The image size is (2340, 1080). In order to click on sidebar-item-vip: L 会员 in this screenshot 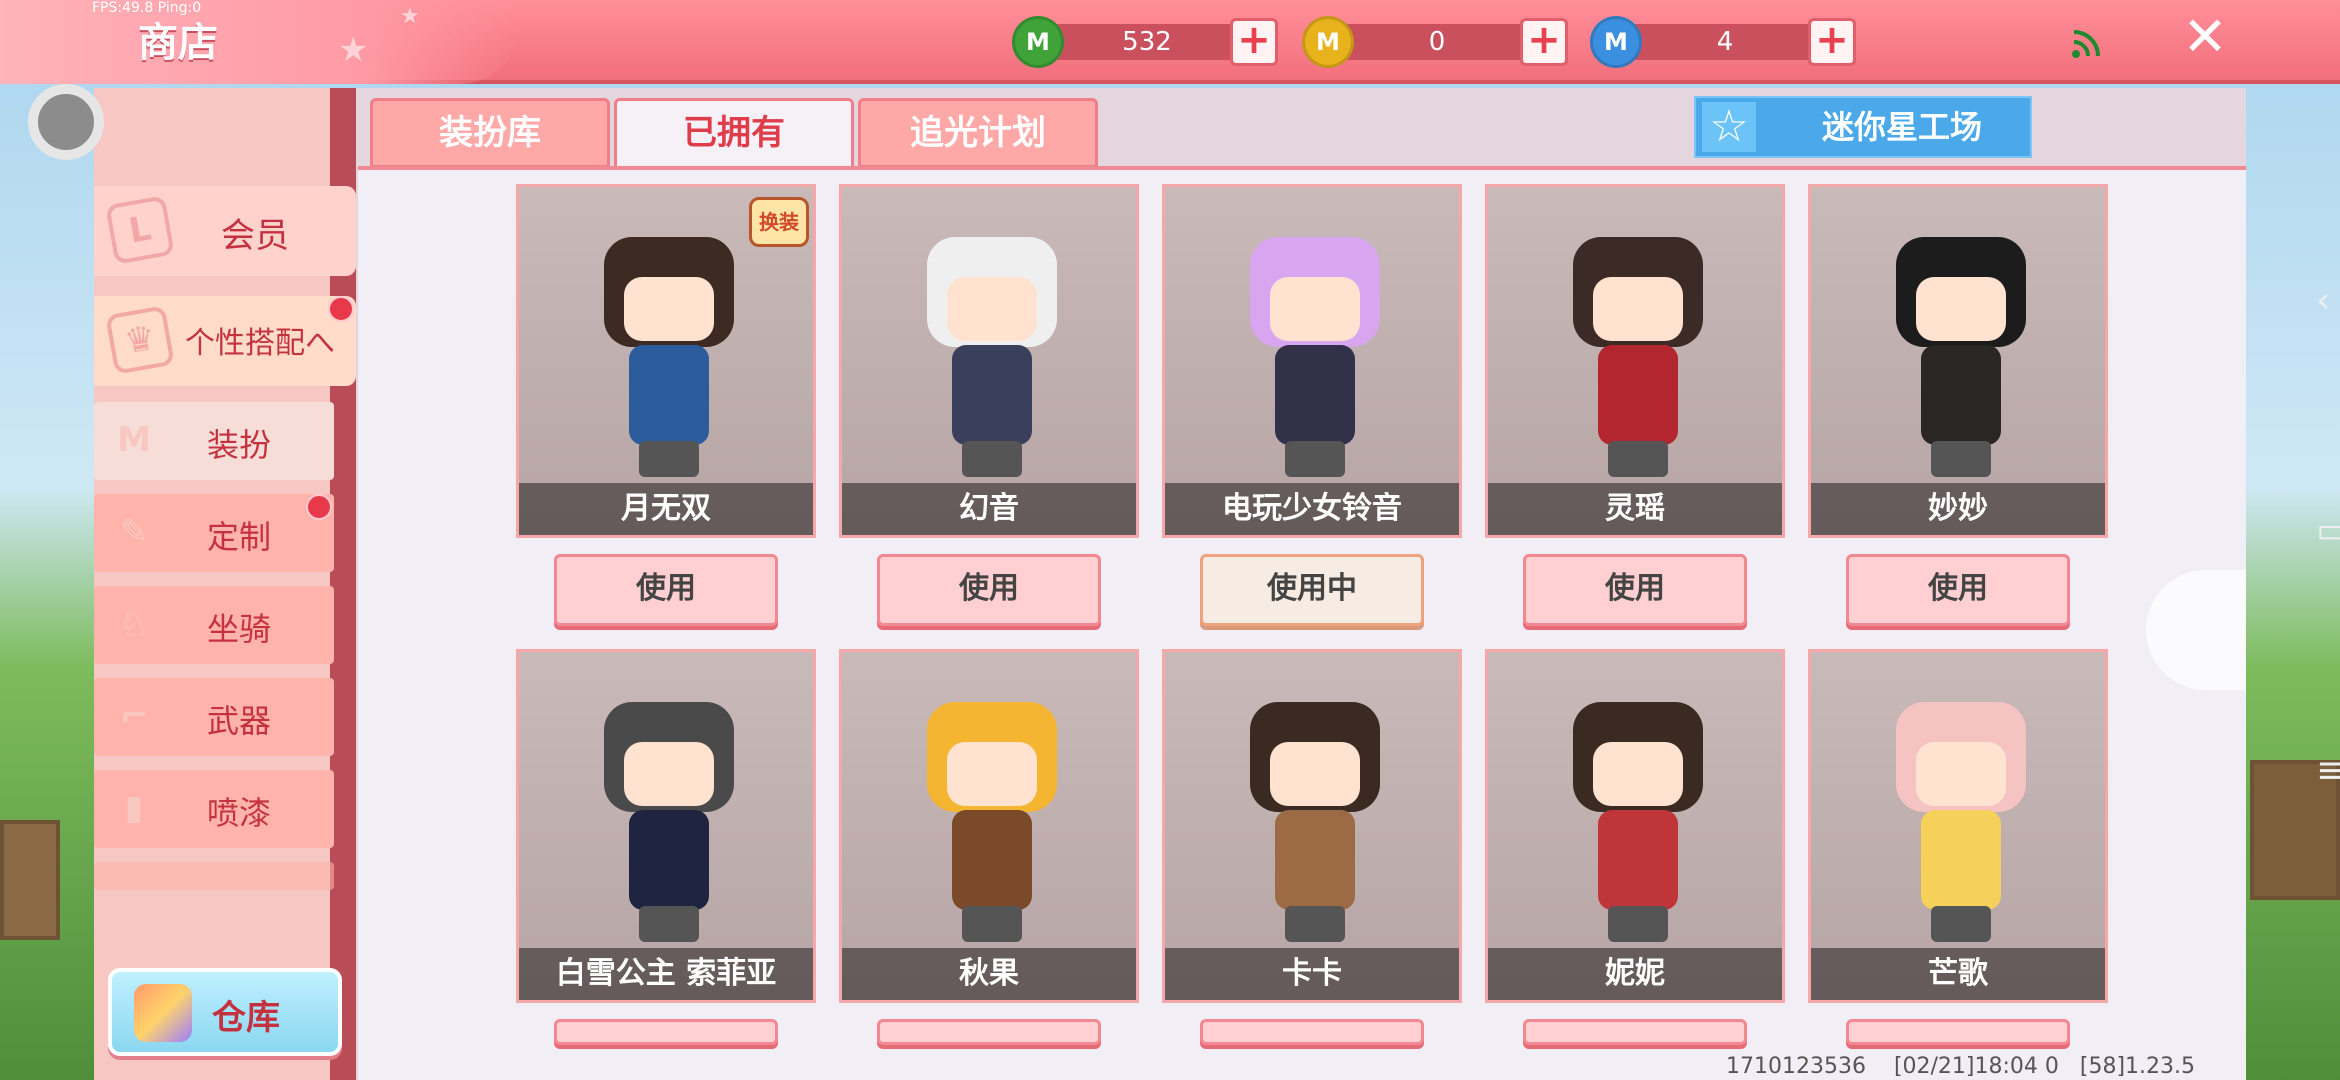, I will do `click(225, 231)`.